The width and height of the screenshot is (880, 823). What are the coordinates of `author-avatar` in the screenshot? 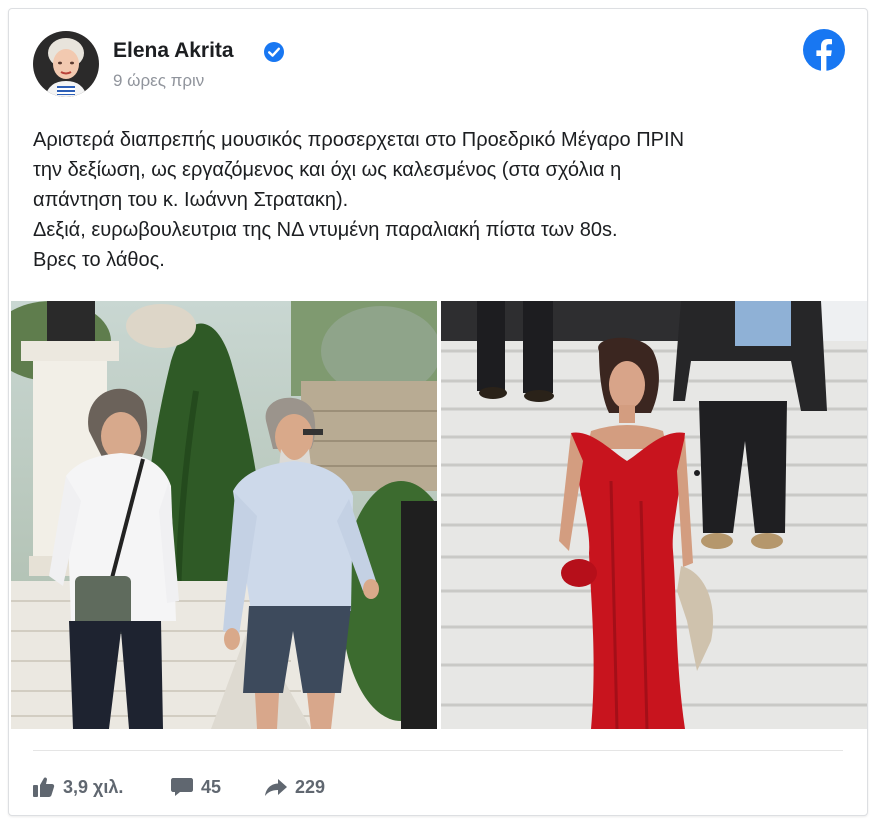 It's located at (66, 64).